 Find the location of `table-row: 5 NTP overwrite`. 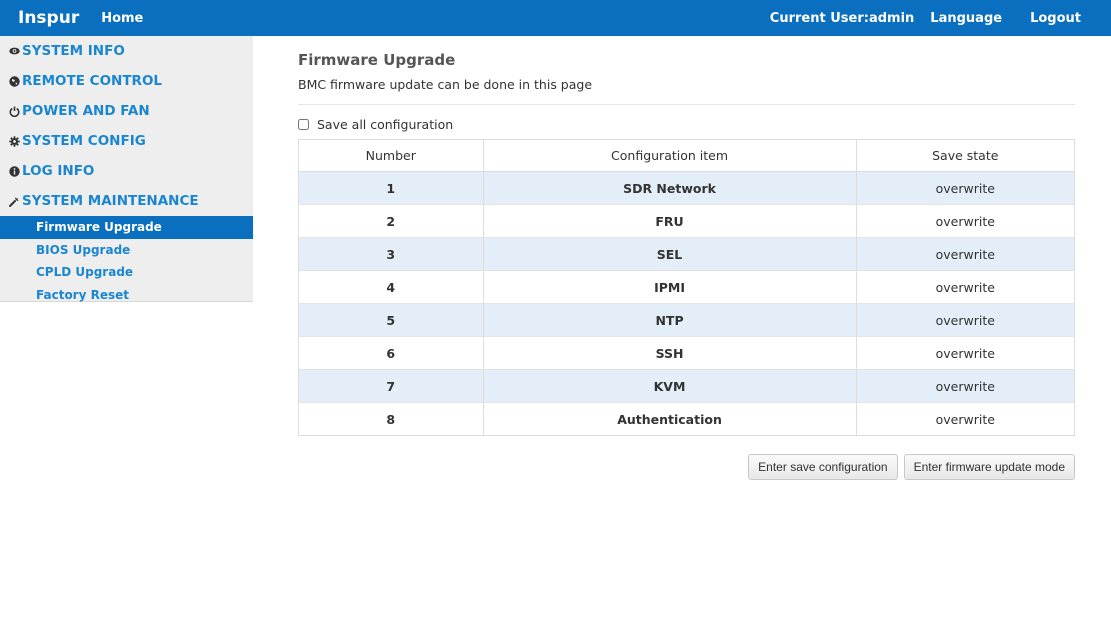

table-row: 5 NTP overwrite is located at coordinates (687, 320).